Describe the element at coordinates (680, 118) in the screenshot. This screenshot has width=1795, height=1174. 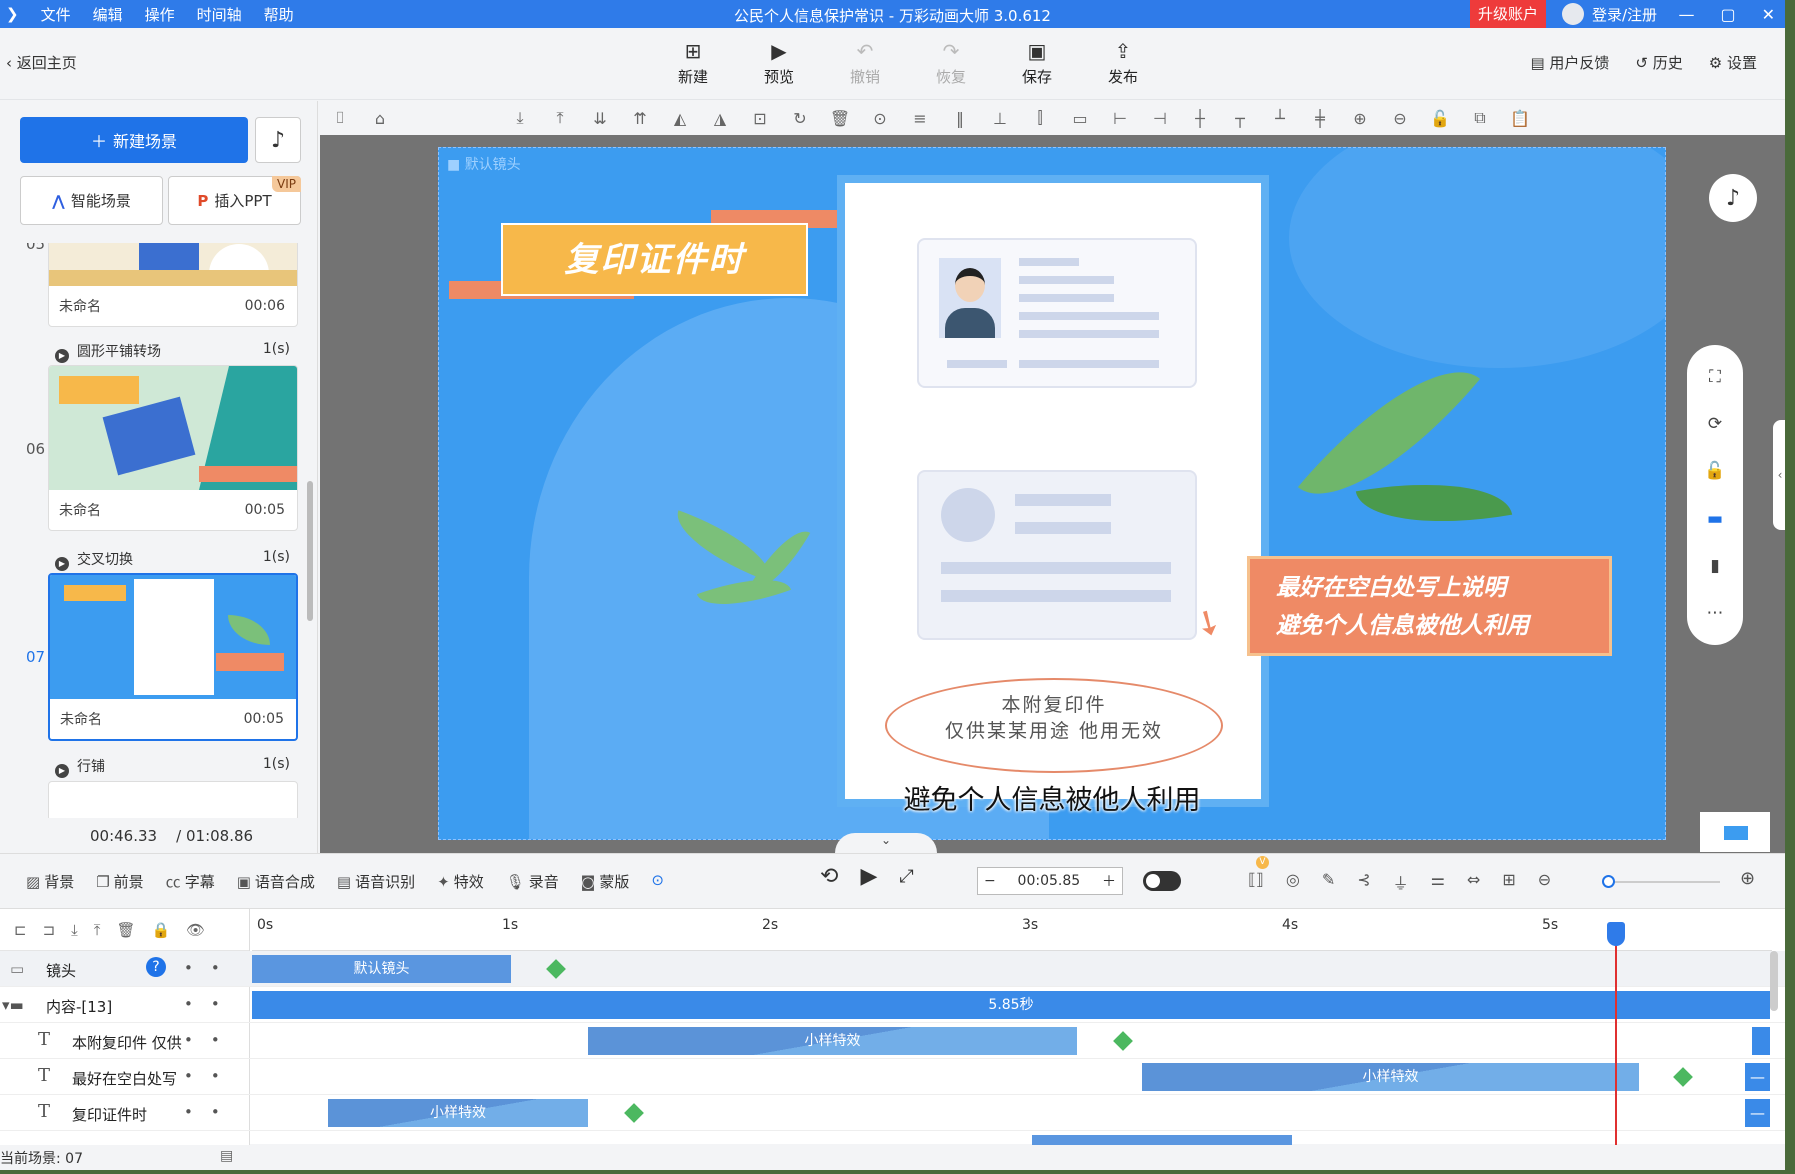
I see `flip-horizontal-icon: ◭` at that location.